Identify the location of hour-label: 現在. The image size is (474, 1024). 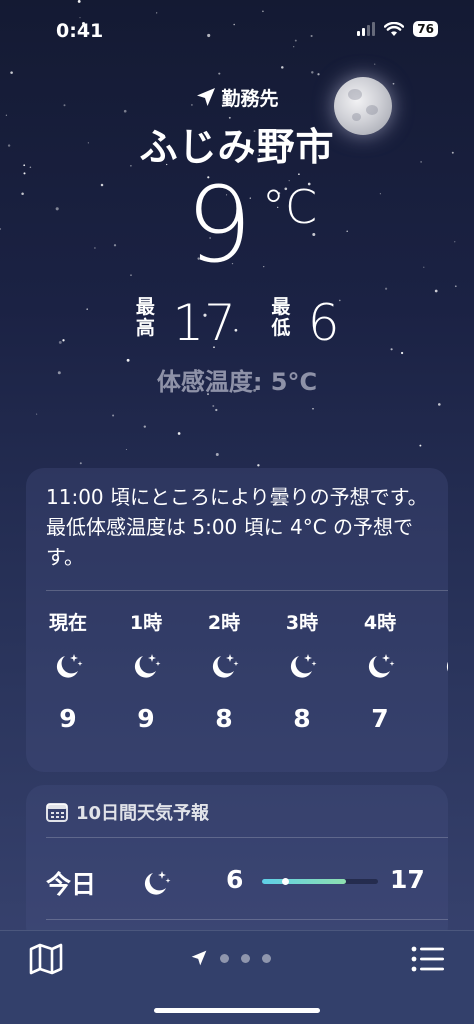
(67, 623).